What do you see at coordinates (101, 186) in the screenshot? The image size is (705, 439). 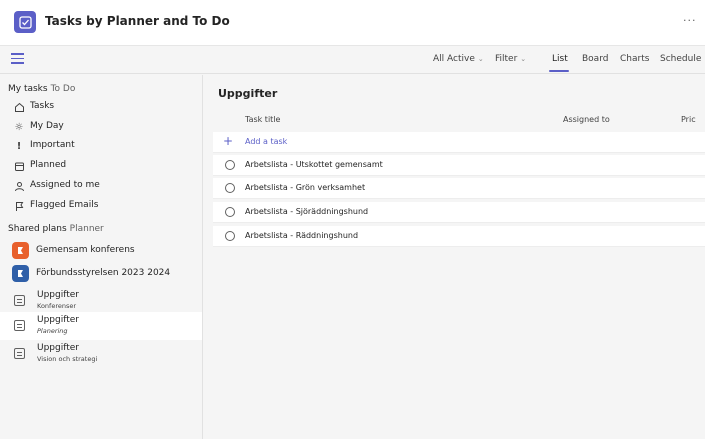 I see `sidebar-item-assigned-to-me: Assigned to me` at bounding box center [101, 186].